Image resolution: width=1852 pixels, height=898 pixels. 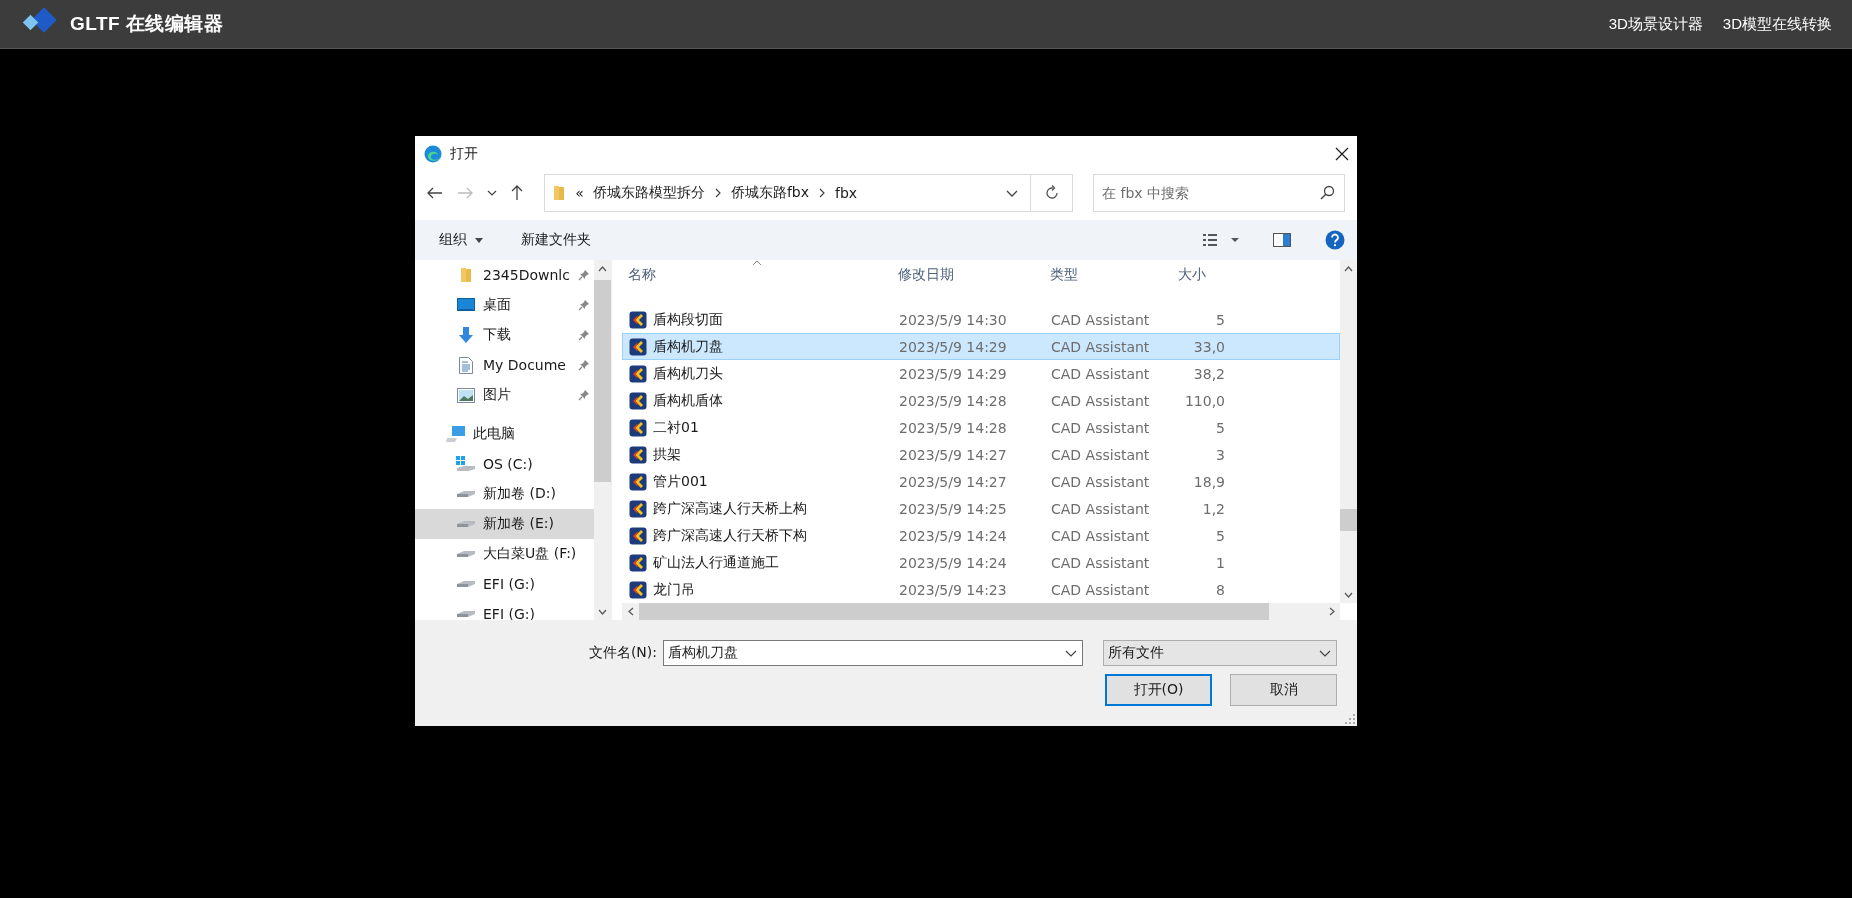 I want to click on nav-item: 下载, so click(x=504, y=335).